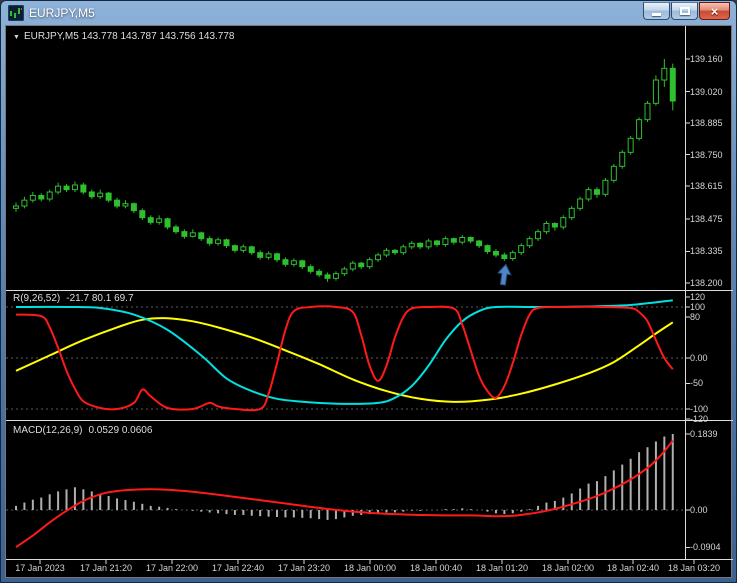 Image resolution: width=737 pixels, height=583 pixels. I want to click on price-axis-label: 139.160, so click(706, 59).